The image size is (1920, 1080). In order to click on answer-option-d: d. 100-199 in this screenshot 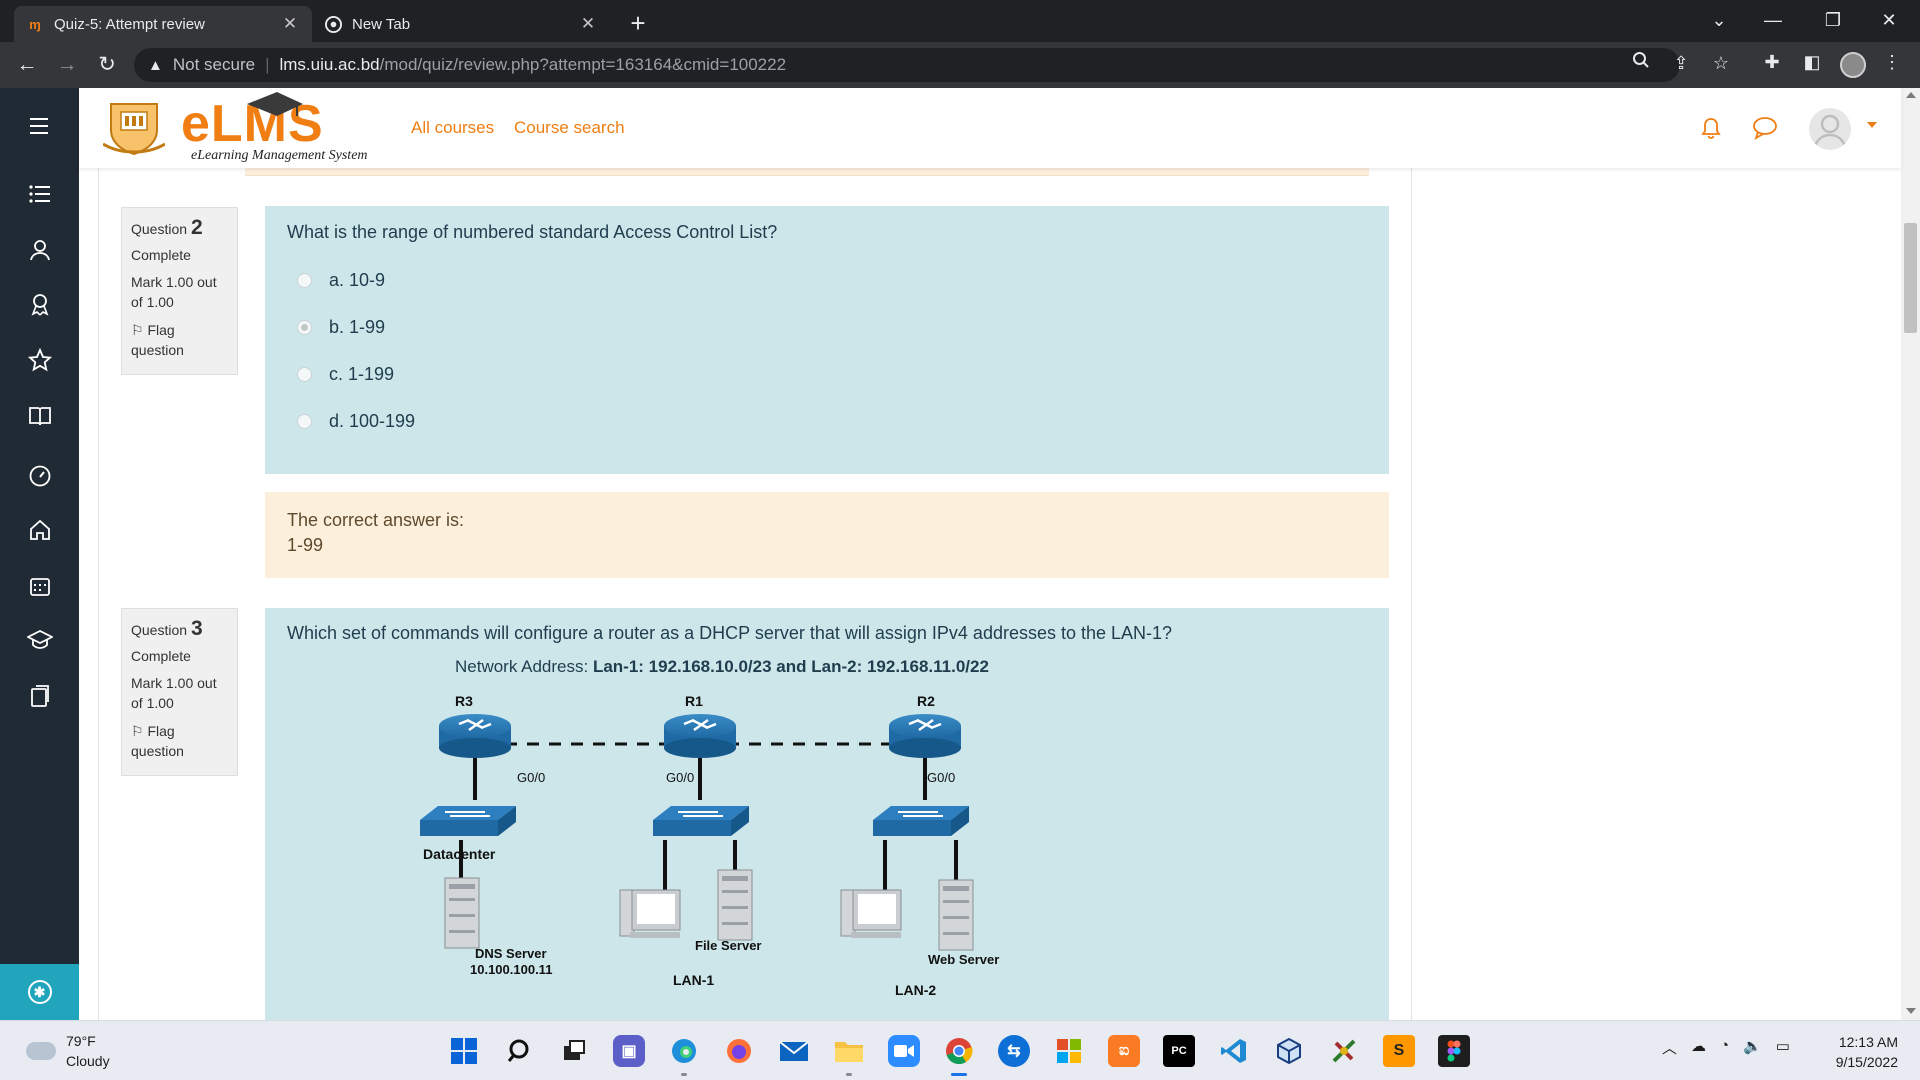, I will do `click(356, 421)`.